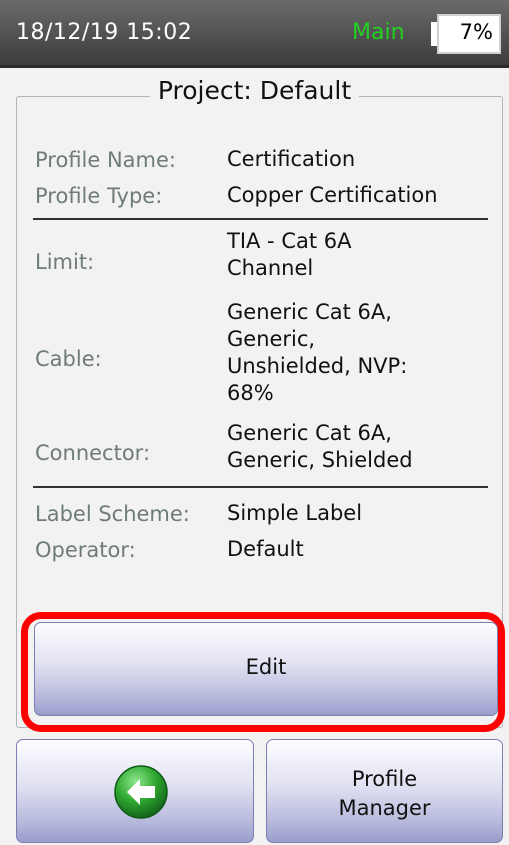  Describe the element at coordinates (332, 195) in the screenshot. I see `profile-type-value: Copper Certification` at that location.